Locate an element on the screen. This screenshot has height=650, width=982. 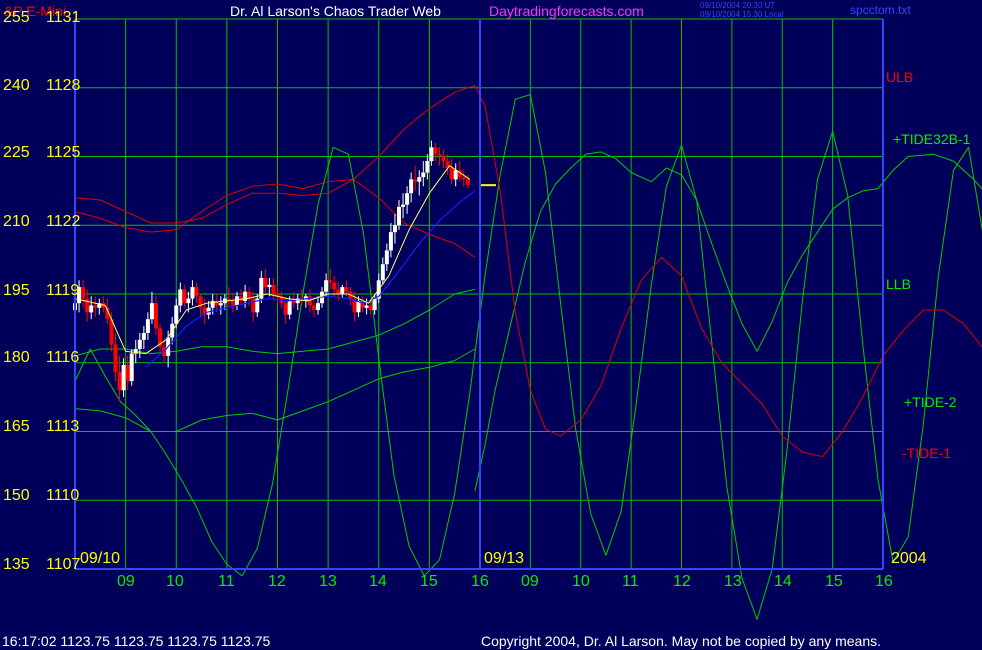
quote-readout: 16:17:02 1123.75 1123.75 1123.75 1123.75 is located at coordinates (136, 641).